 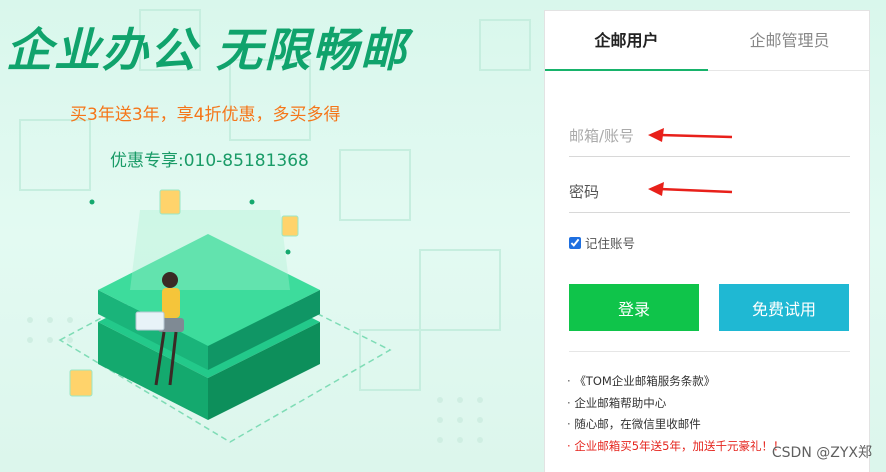 I want to click on hero-promo: 买3年送3年，享4折优惠，多买多得, so click(x=205, y=115).